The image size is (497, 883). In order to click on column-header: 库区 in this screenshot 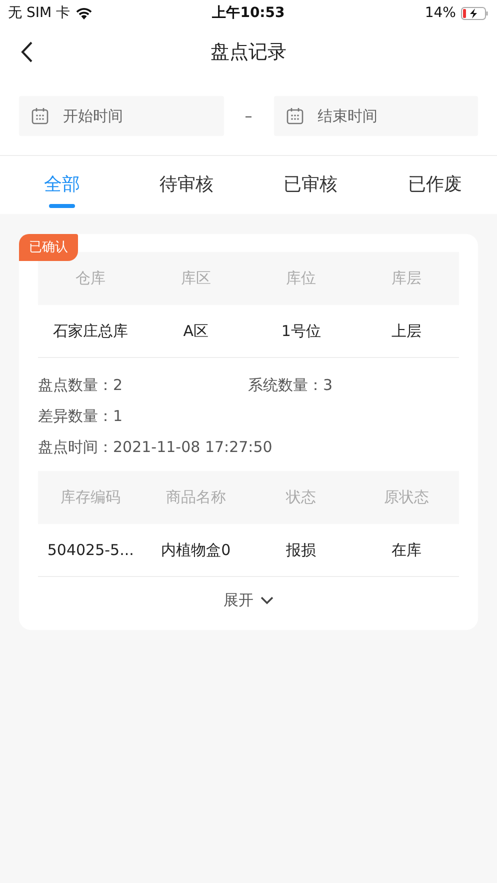, I will do `click(196, 278)`.